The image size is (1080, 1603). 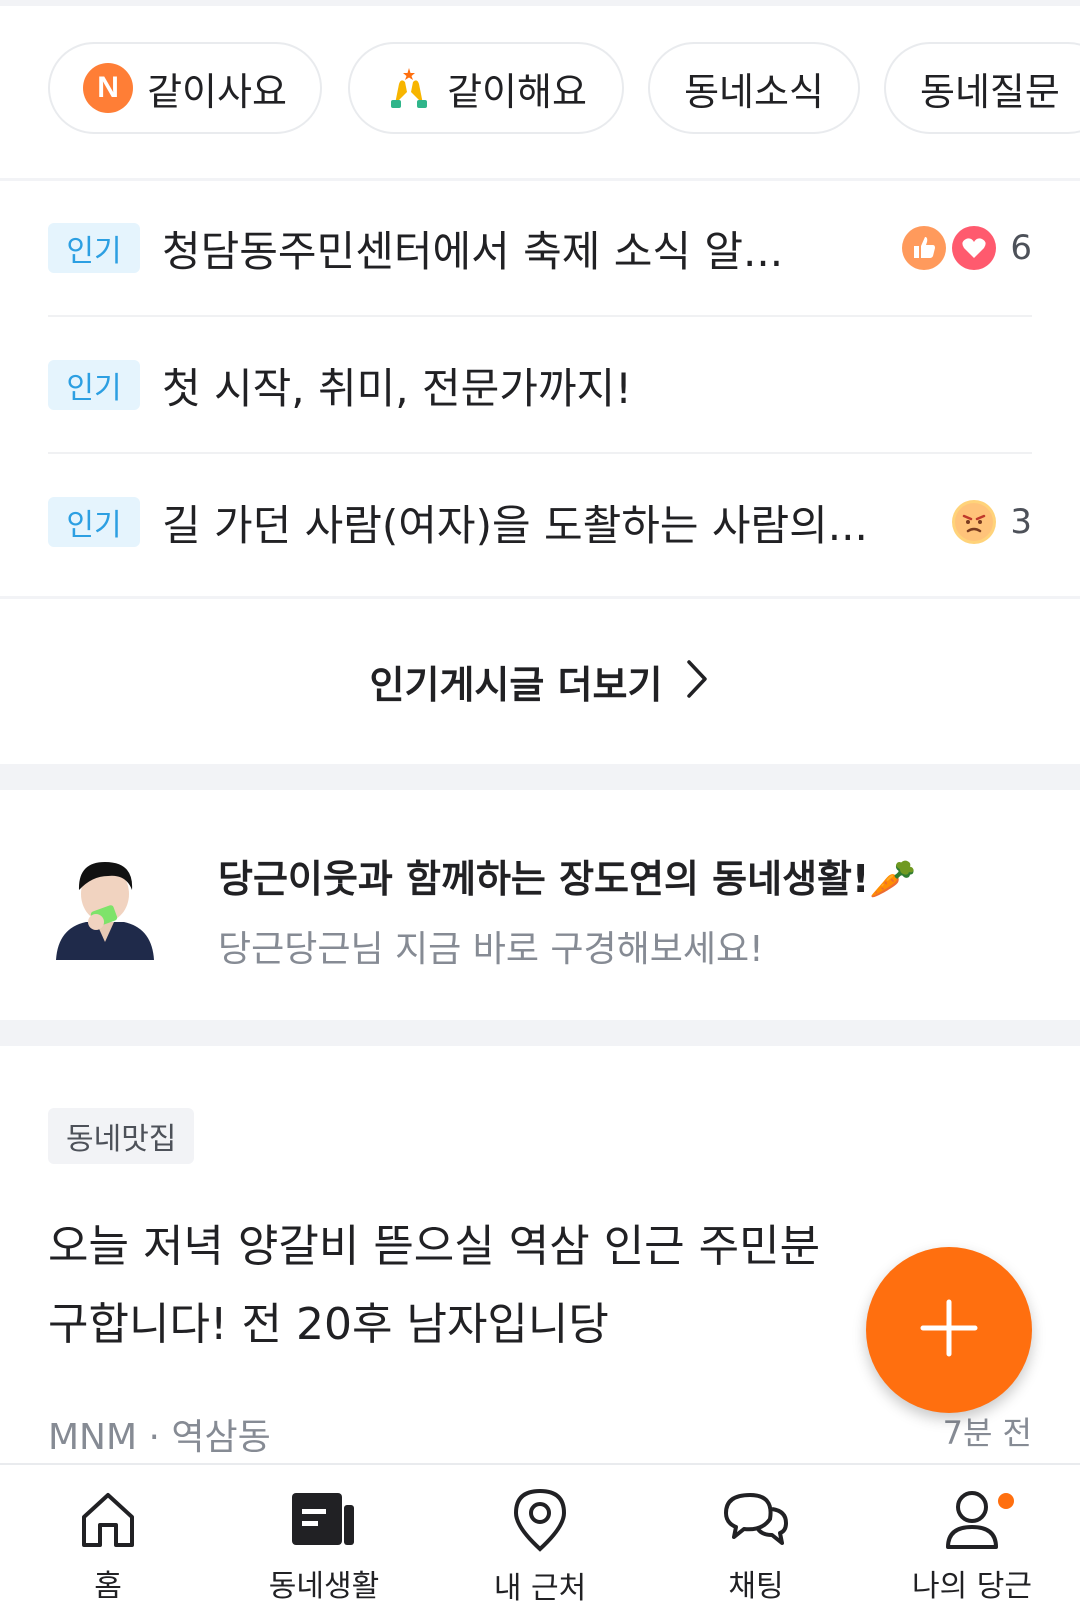 I want to click on location-pin-icon, so click(x=540, y=1520).